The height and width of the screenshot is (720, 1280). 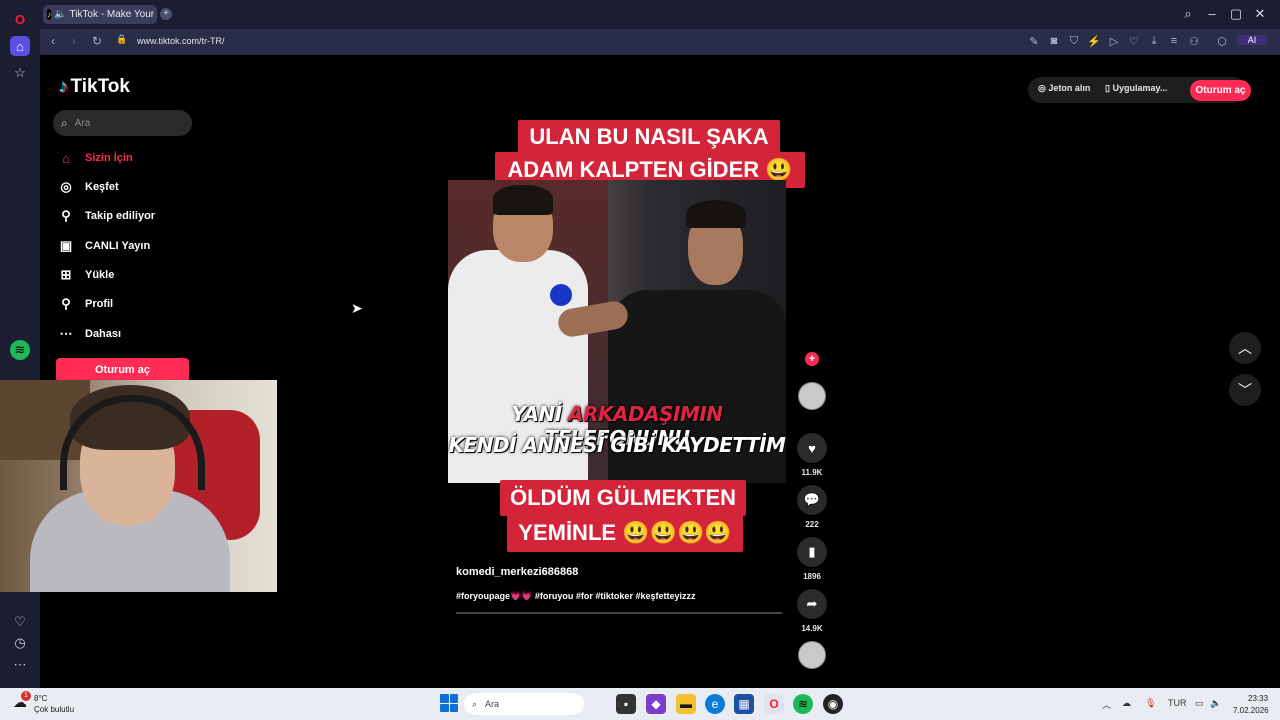 I want to click on network-icon: ▭, so click(x=1199, y=703).